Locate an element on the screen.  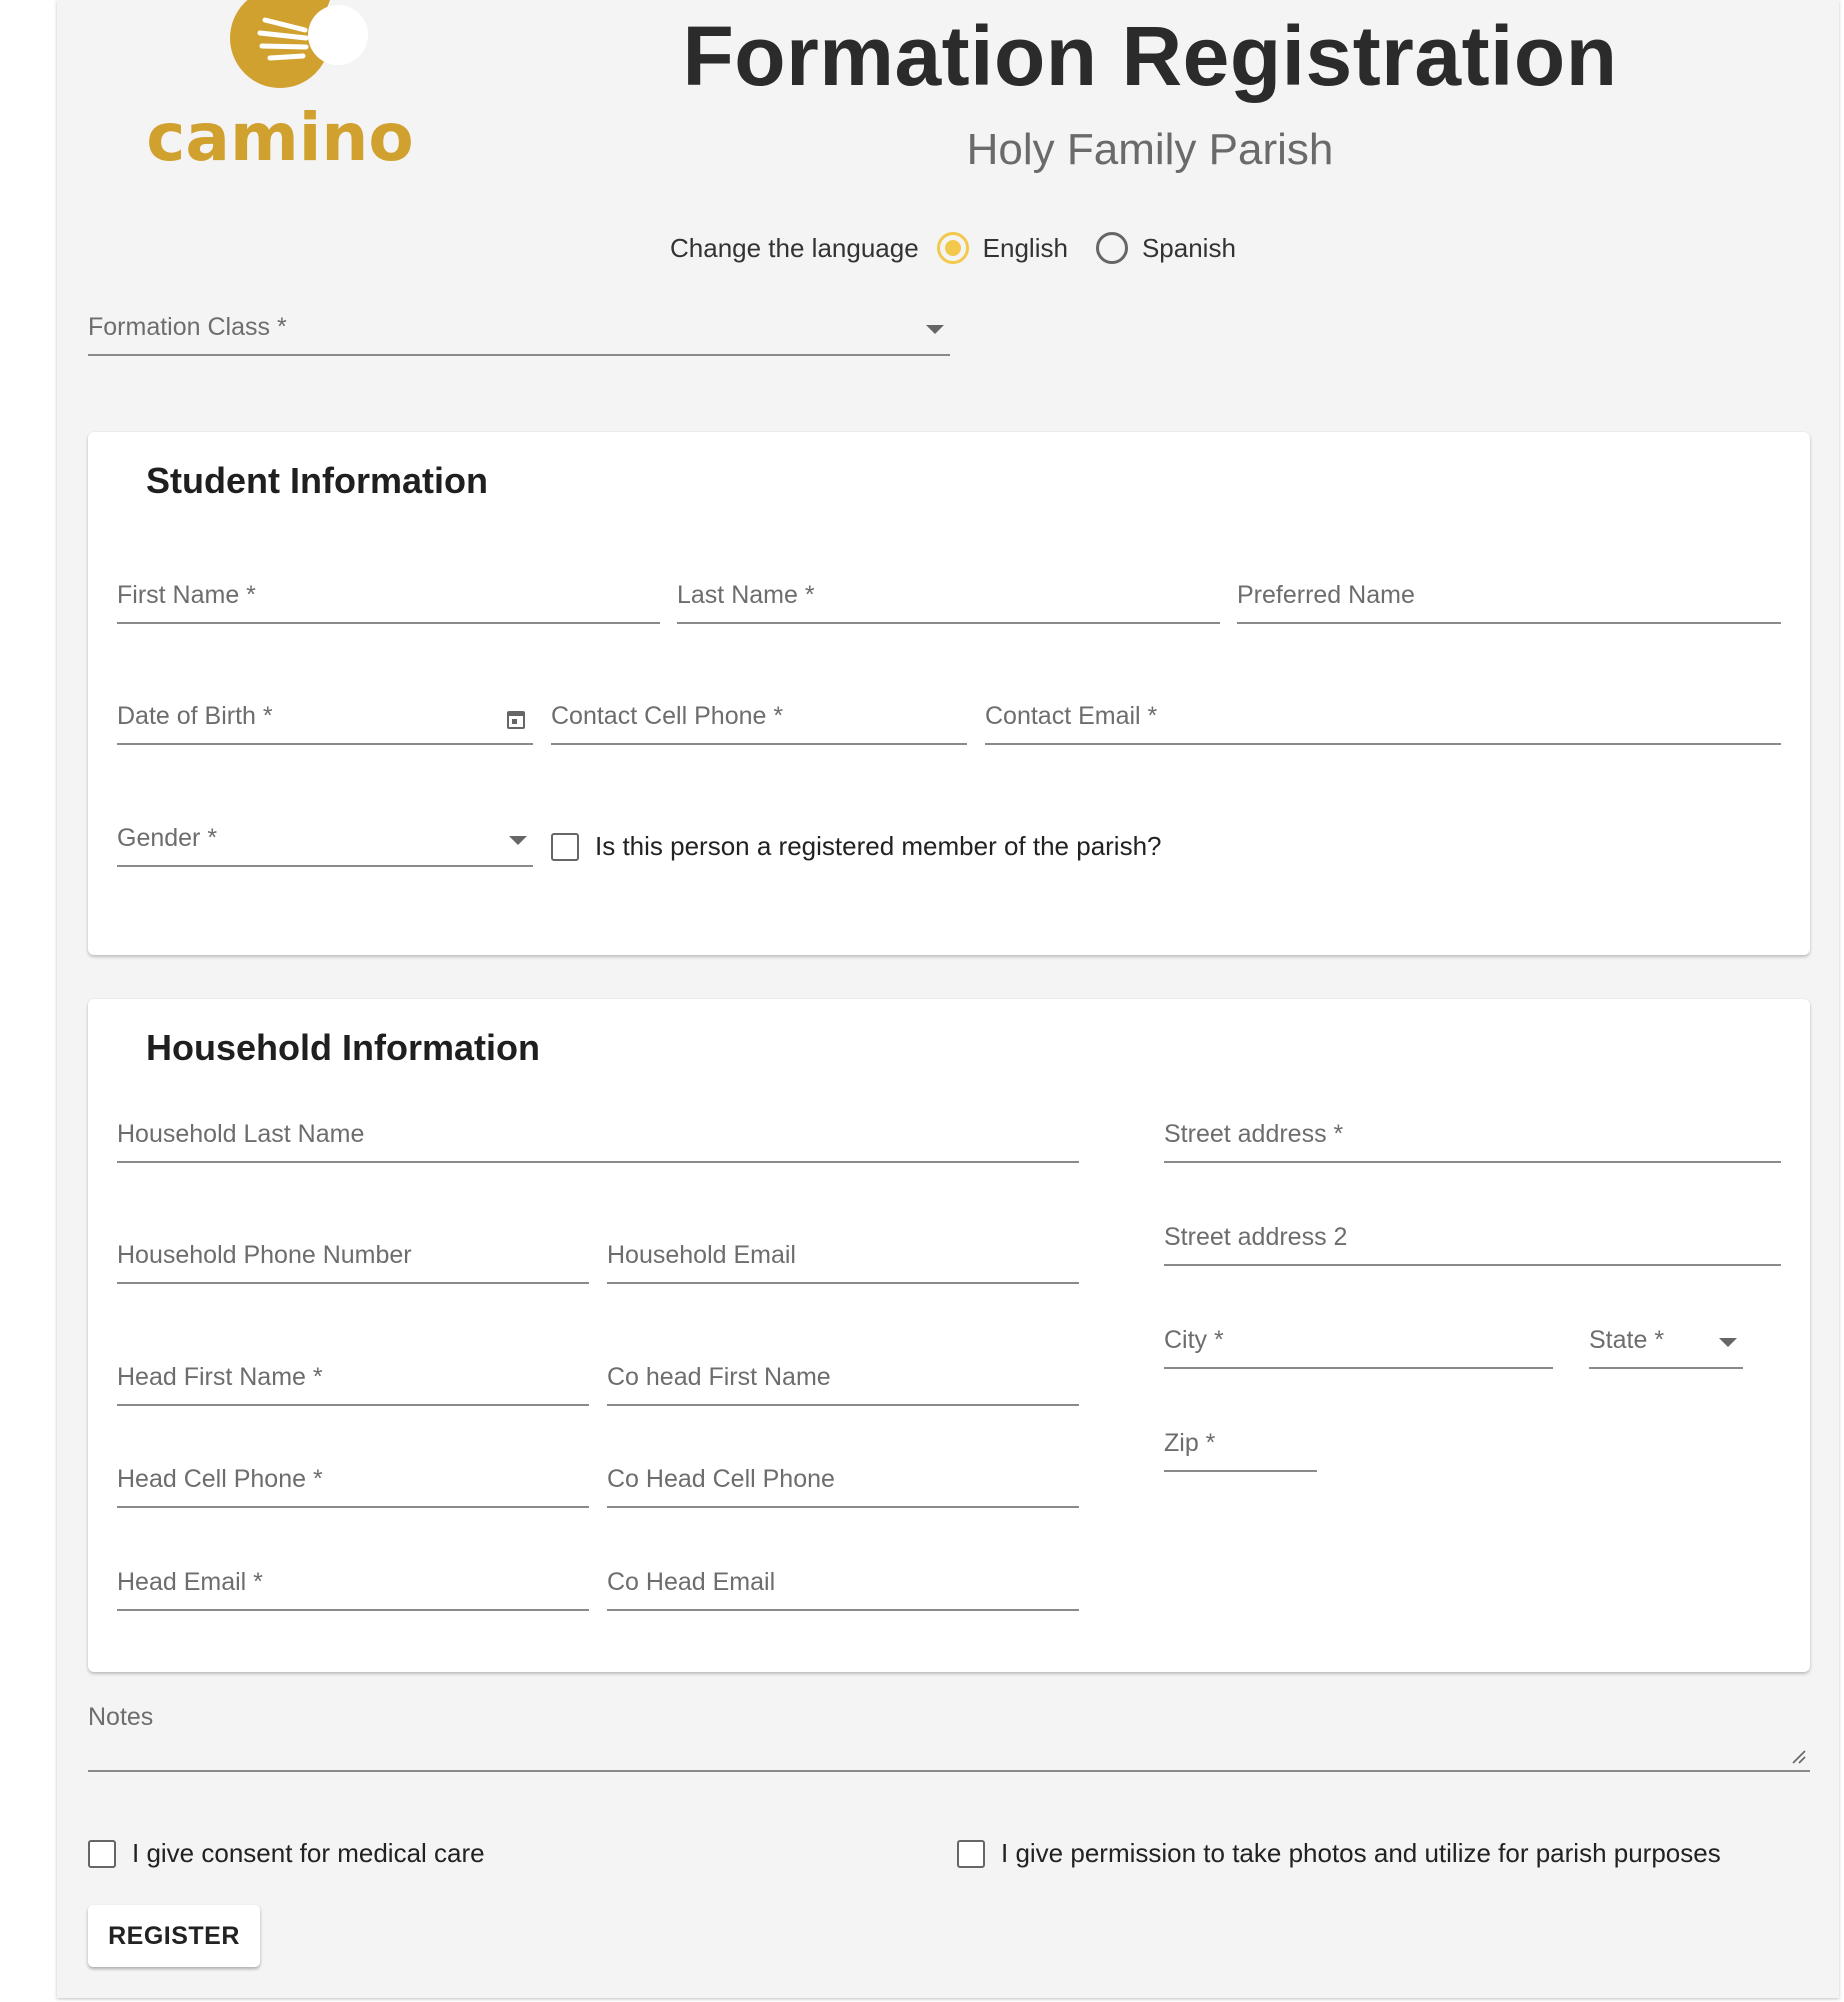
cohead-cell-phone-field: Co Head Cell Phone is located at coordinates (843, 1480).